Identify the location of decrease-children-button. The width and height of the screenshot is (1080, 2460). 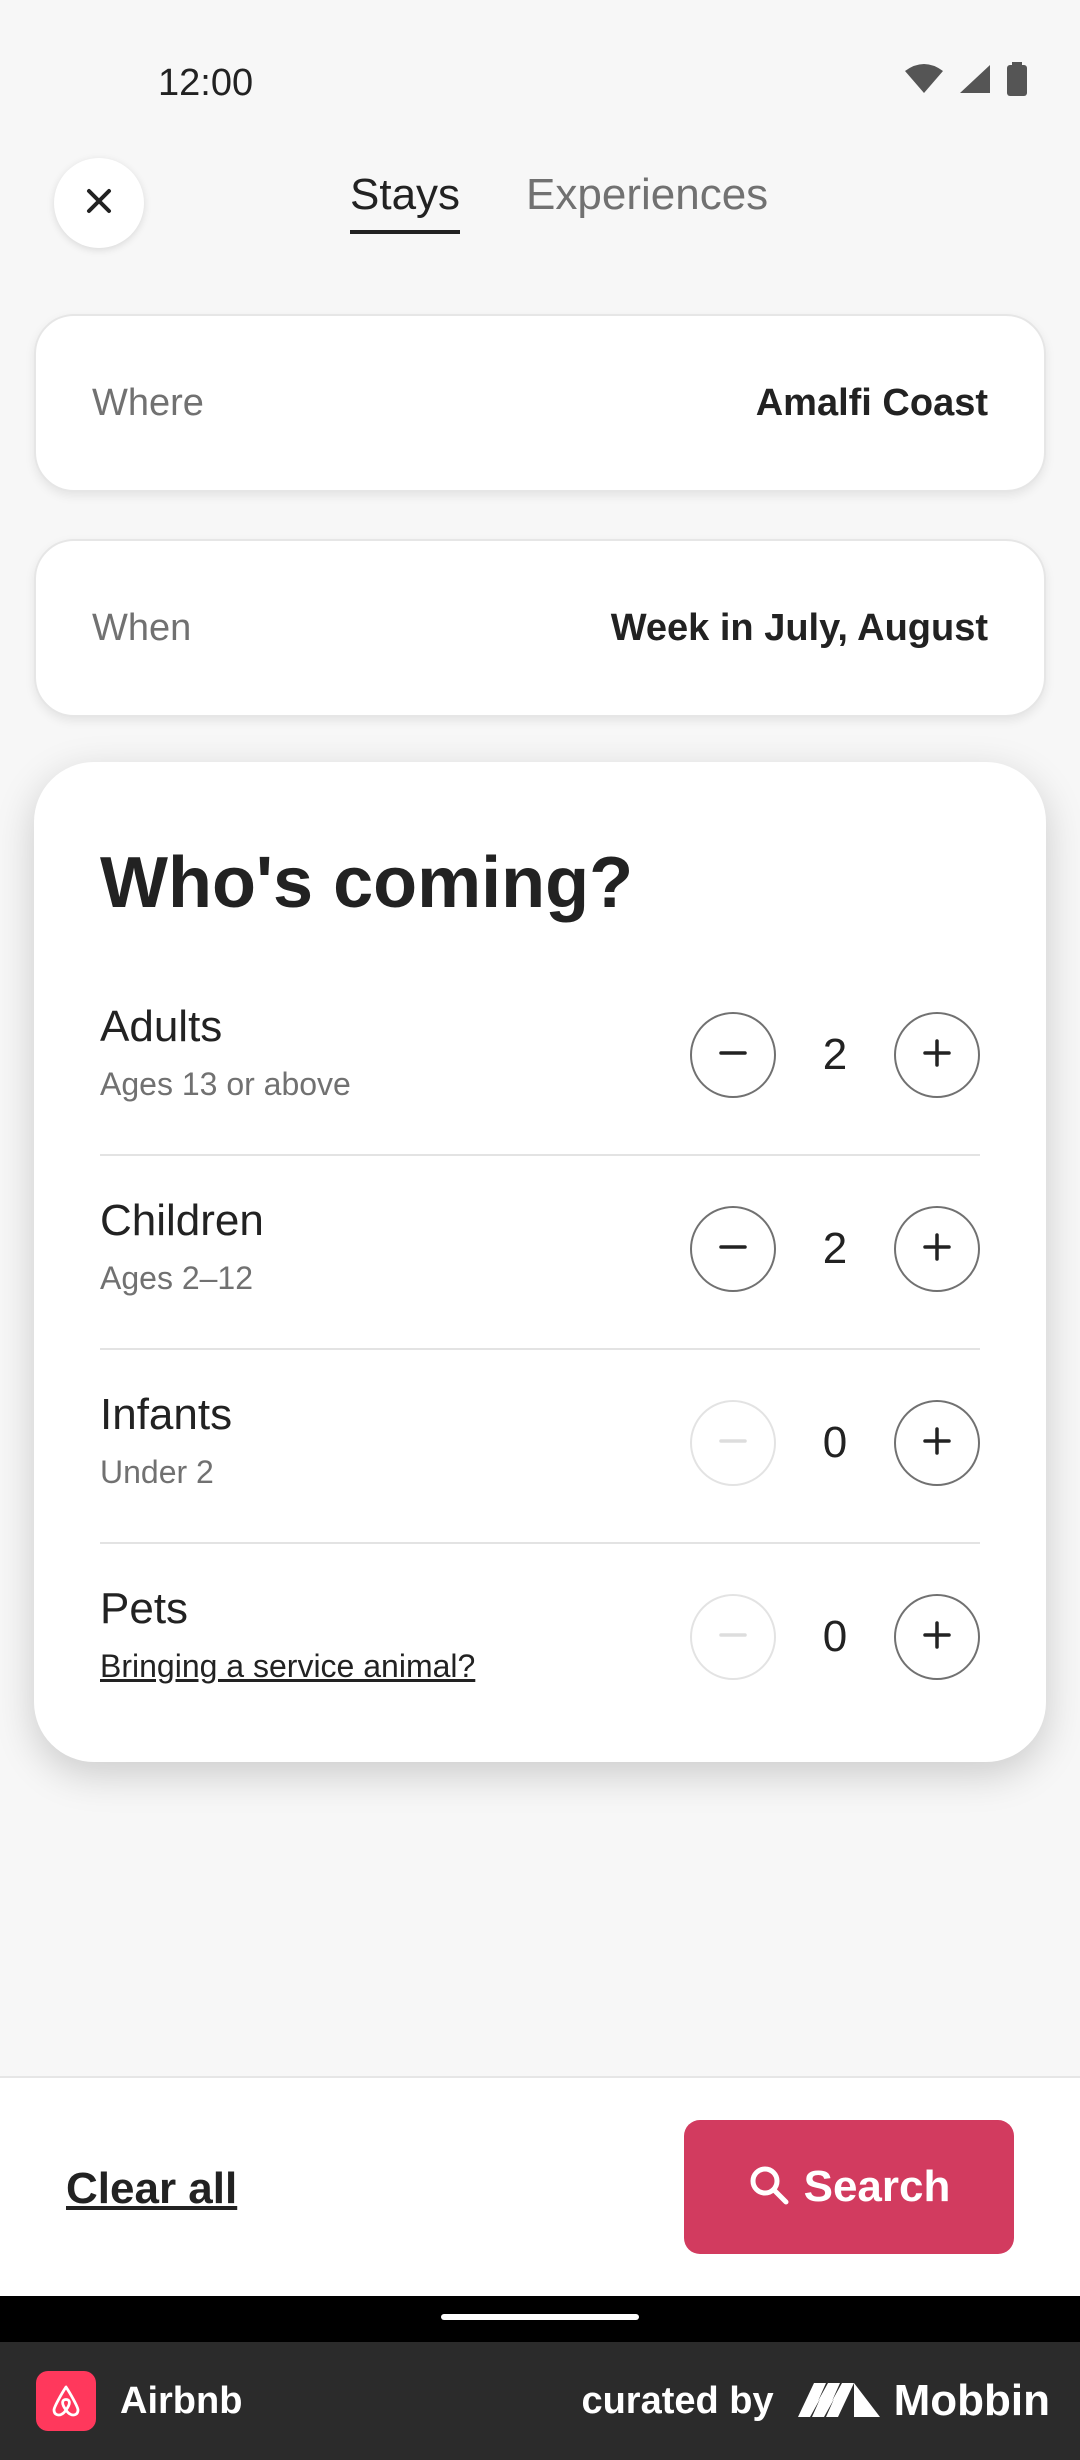
(733, 1249).